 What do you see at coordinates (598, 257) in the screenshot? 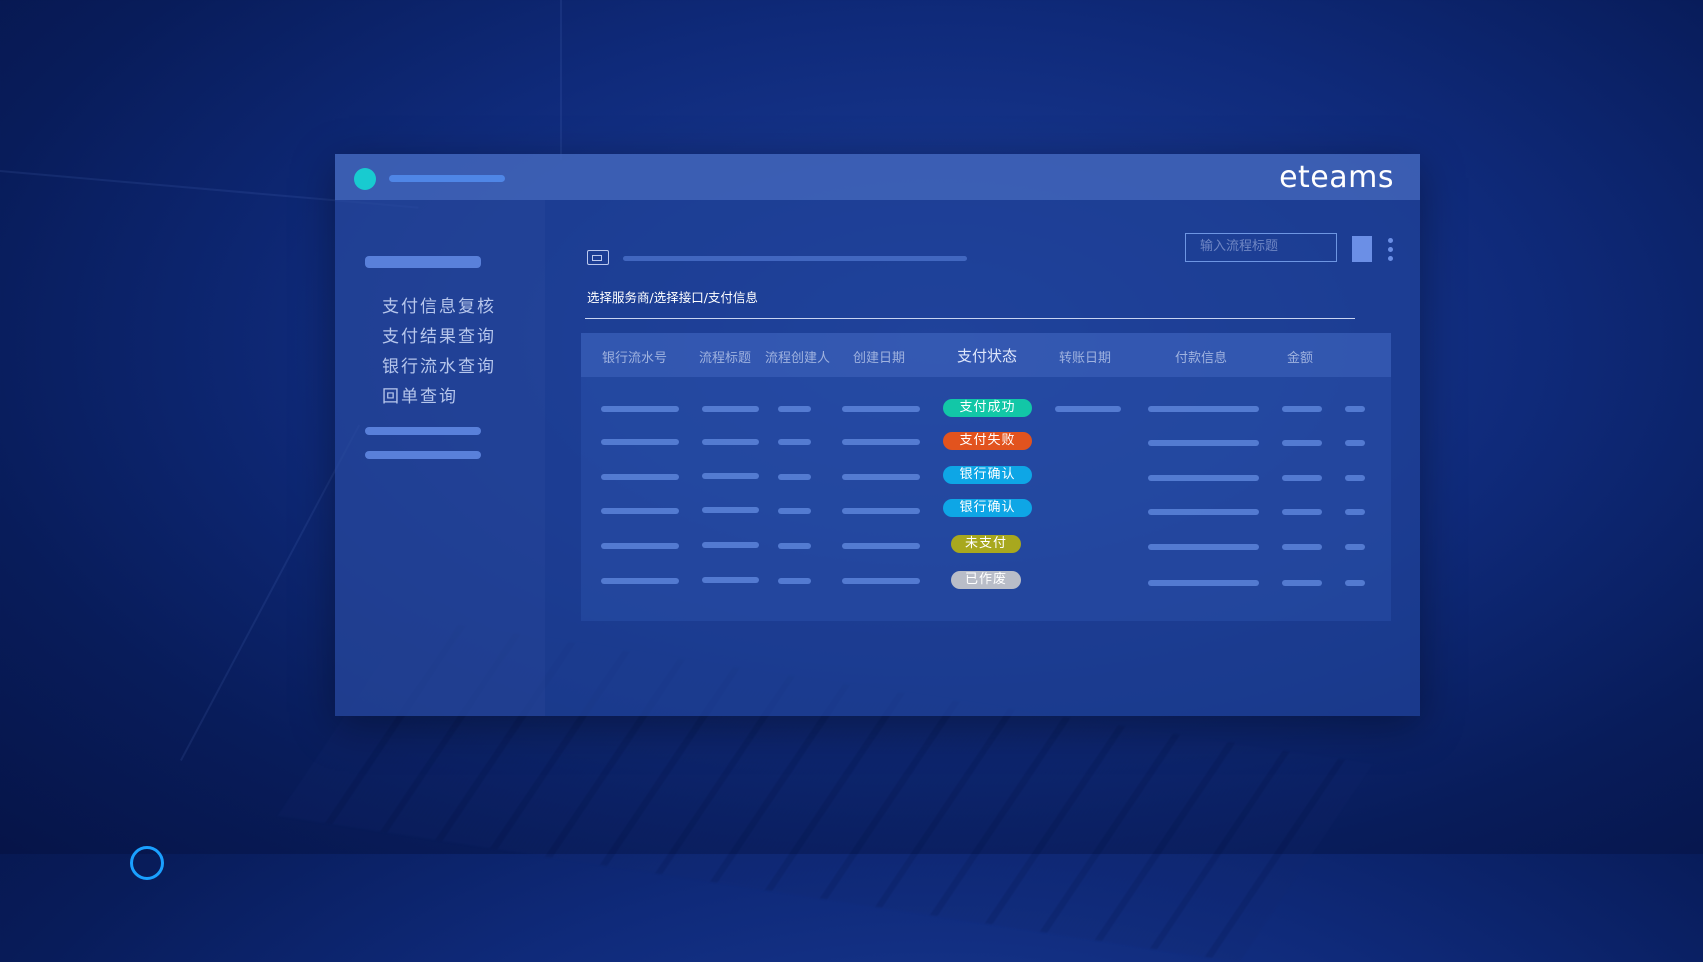
I see `document-icon` at bounding box center [598, 257].